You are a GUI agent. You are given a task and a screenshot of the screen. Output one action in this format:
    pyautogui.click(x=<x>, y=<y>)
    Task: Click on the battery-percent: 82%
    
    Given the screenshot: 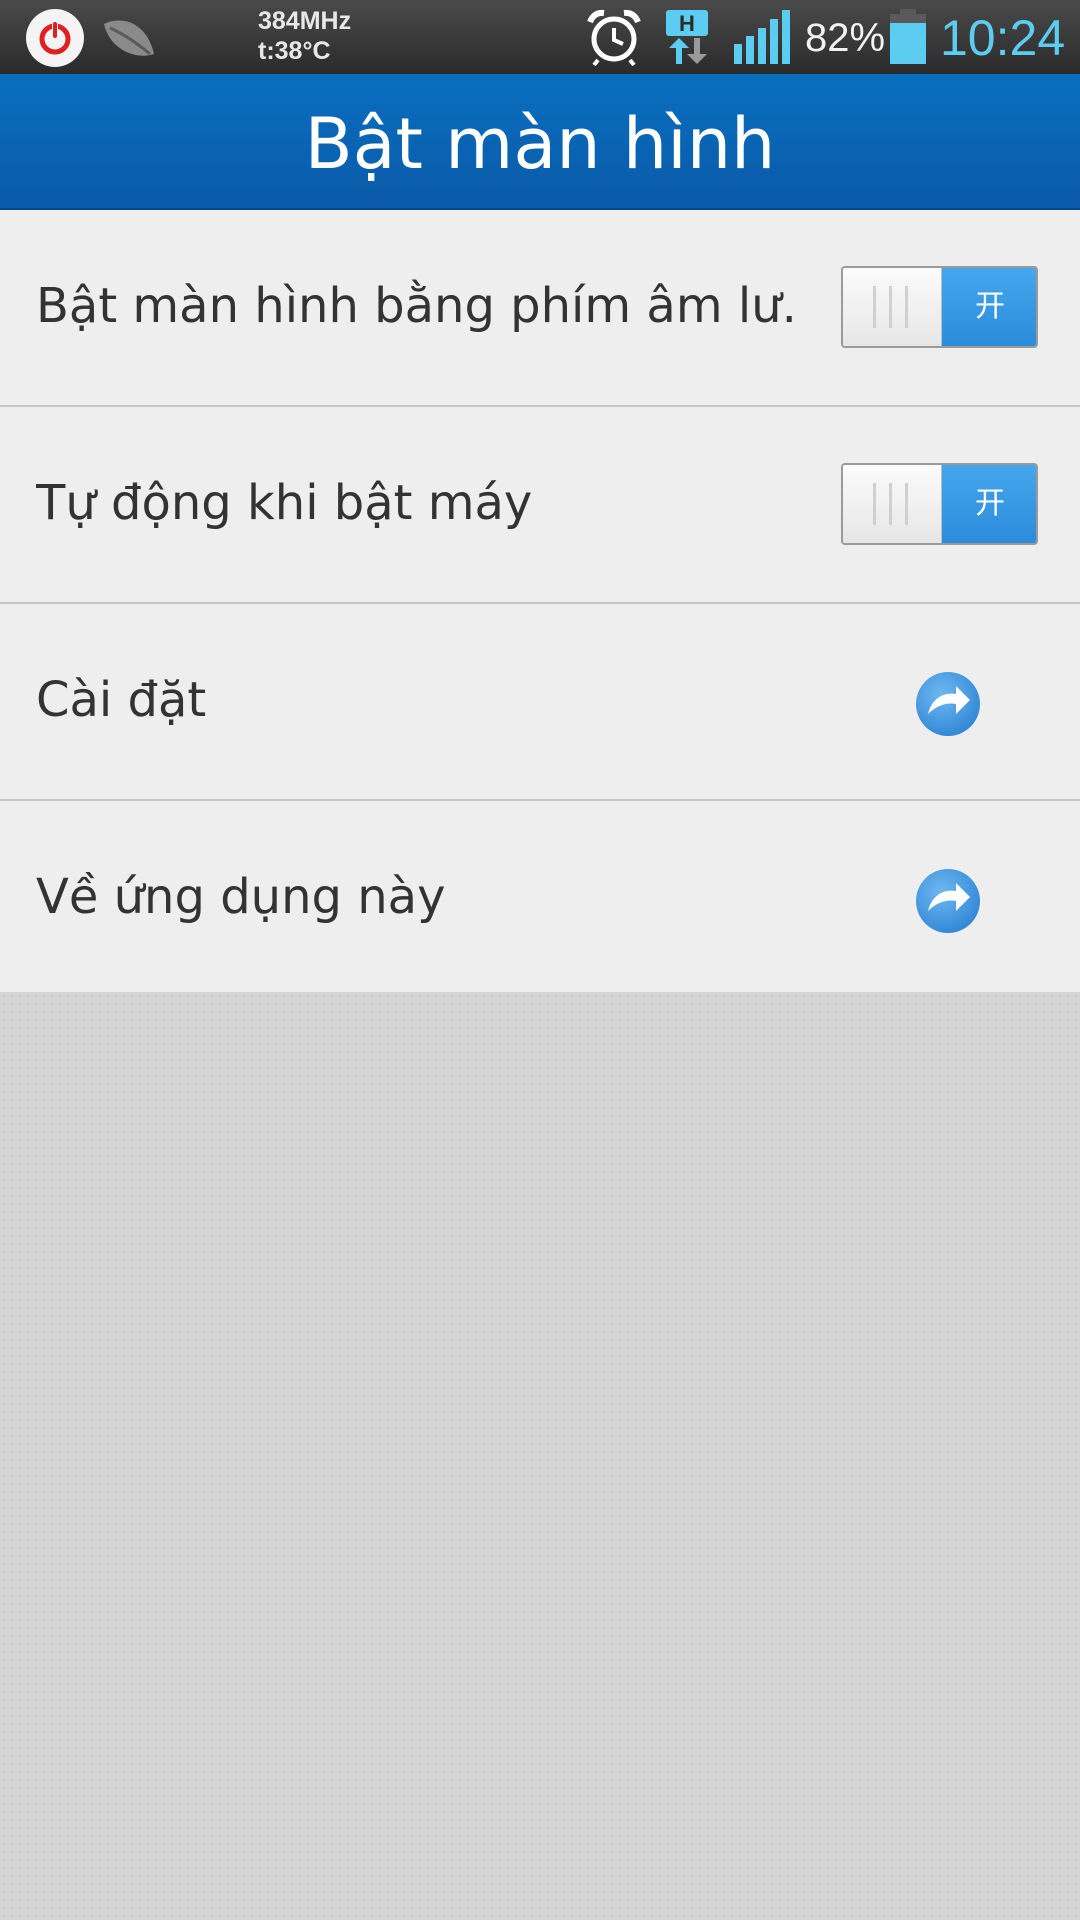 What is the action you would take?
    pyautogui.click(x=845, y=38)
    